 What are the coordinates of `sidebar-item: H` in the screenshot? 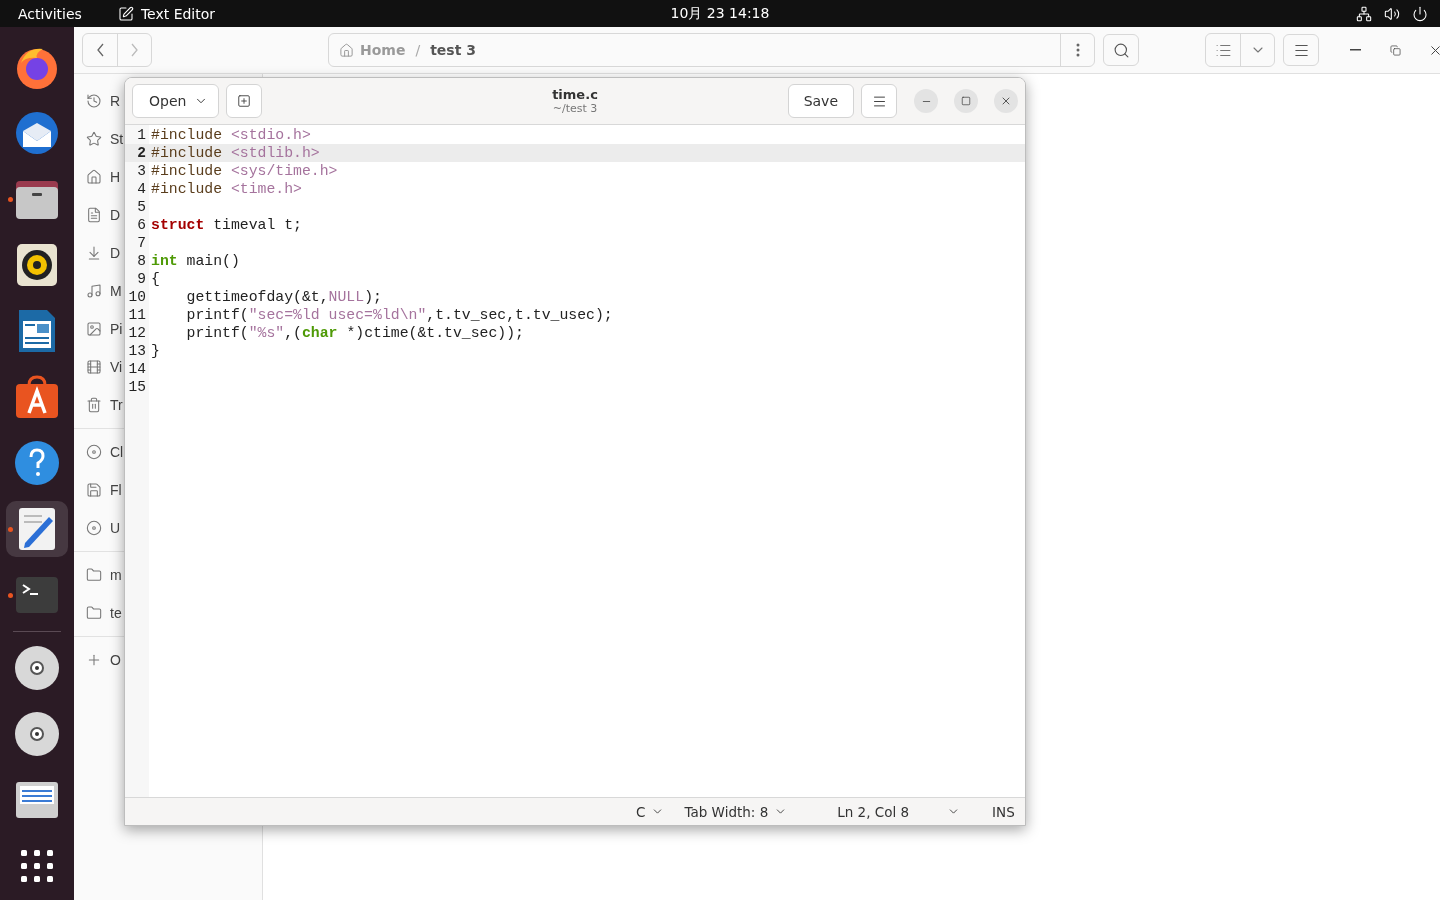 It's located at (99, 177).